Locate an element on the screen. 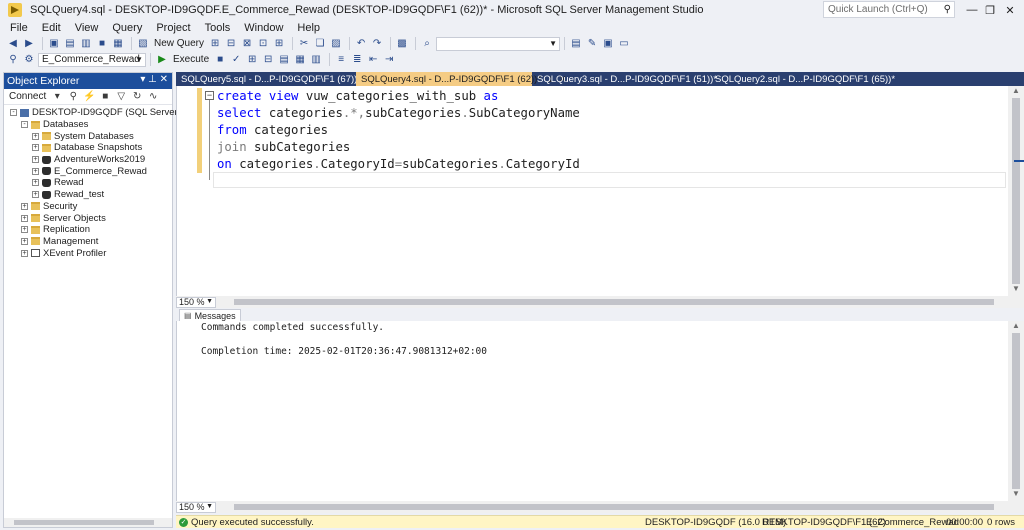 The height and width of the screenshot is (530, 1024). display-plan-icon: ⊞ is located at coordinates (252, 60).